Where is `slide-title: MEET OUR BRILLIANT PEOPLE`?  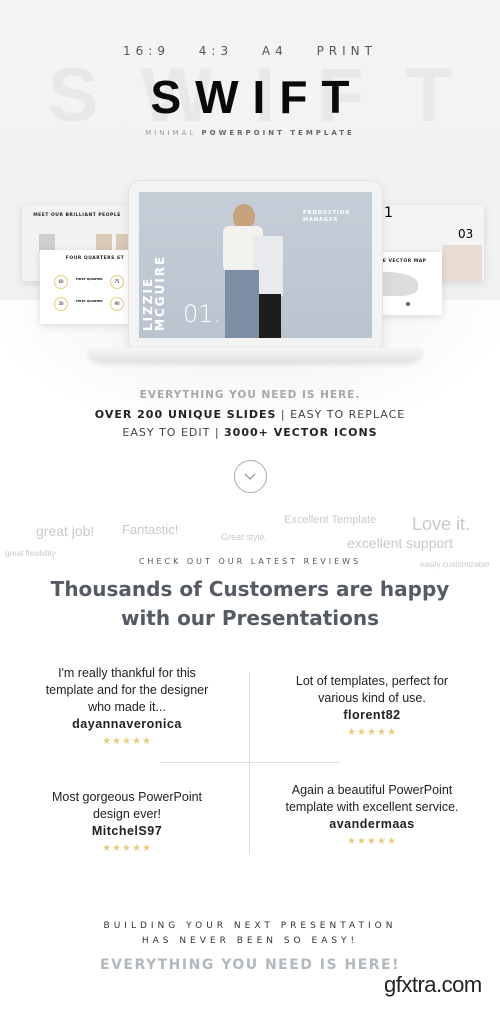 slide-title: MEET OUR BRILLIANT PEOPLE is located at coordinates (77, 215).